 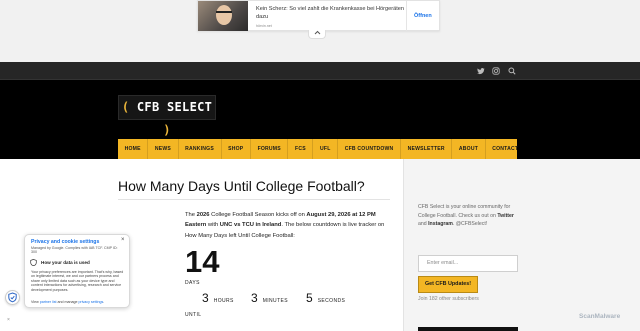 What do you see at coordinates (163, 149) in the screenshot?
I see `nav-item-news: NEWS` at bounding box center [163, 149].